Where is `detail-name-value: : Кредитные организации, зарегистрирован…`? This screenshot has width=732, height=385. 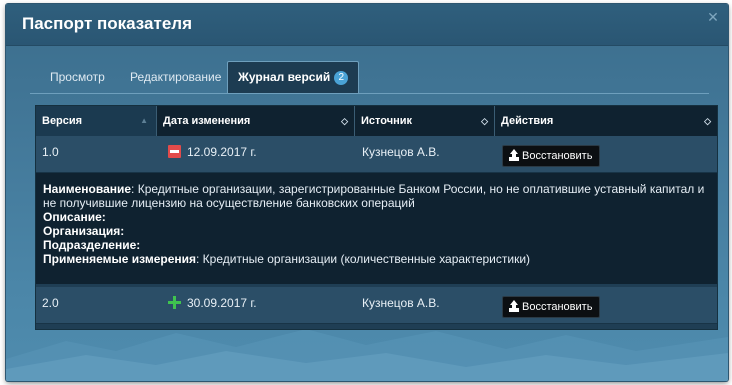 detail-name-value: : Кредитные организации, зарегистрирован… is located at coordinates (418, 189).